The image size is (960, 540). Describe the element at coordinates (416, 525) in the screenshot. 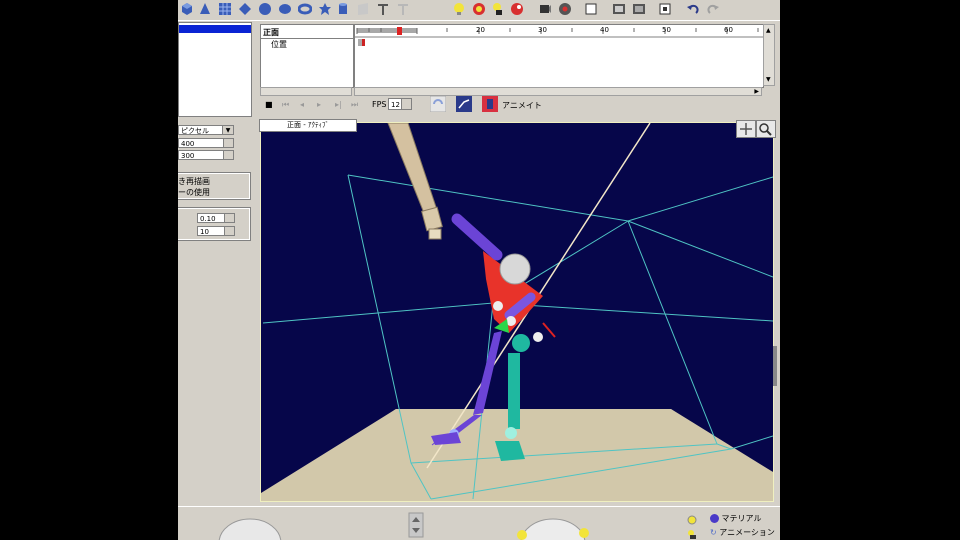

I see `rotate-preview-icon` at that location.